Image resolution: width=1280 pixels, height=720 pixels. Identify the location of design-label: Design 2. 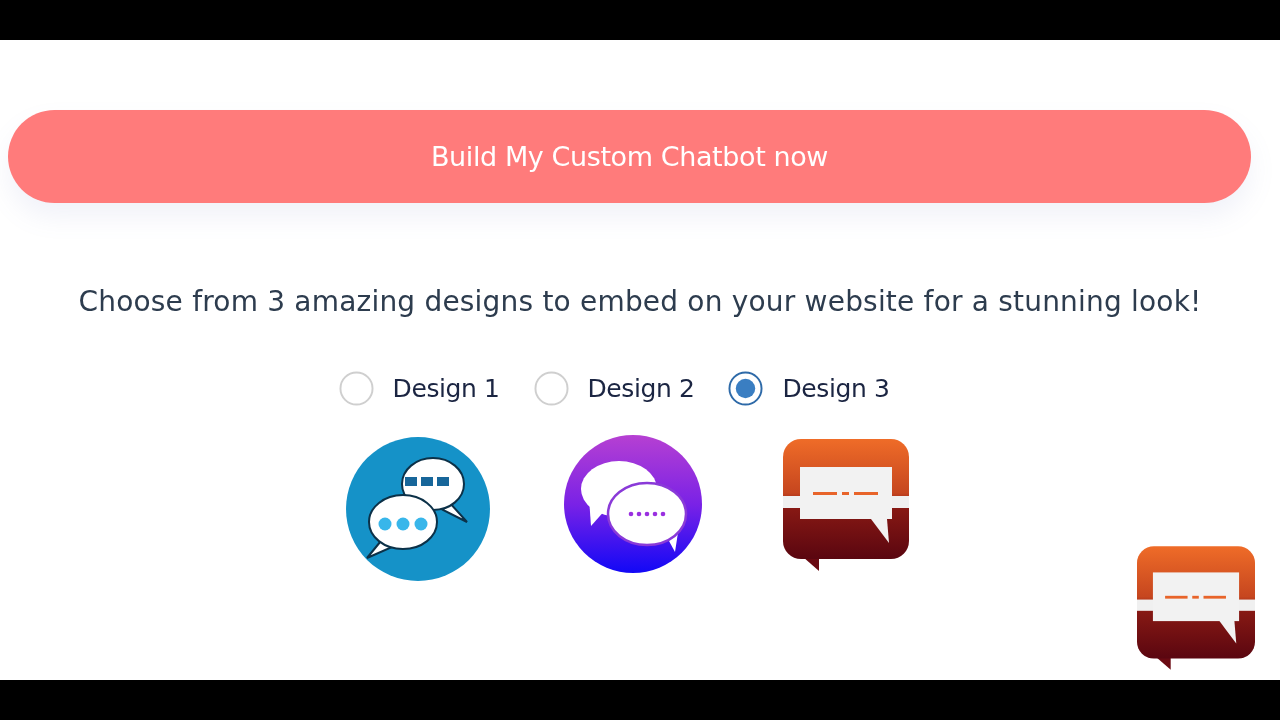
(641, 388).